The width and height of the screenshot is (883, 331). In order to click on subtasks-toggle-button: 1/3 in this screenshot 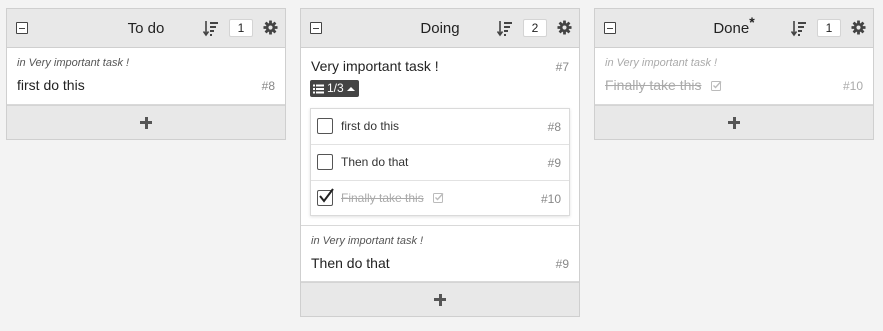, I will do `click(334, 88)`.